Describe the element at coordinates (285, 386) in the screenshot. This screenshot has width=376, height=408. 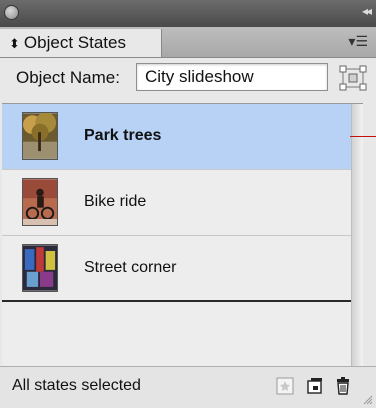
I see `convert-to-button-icon` at that location.